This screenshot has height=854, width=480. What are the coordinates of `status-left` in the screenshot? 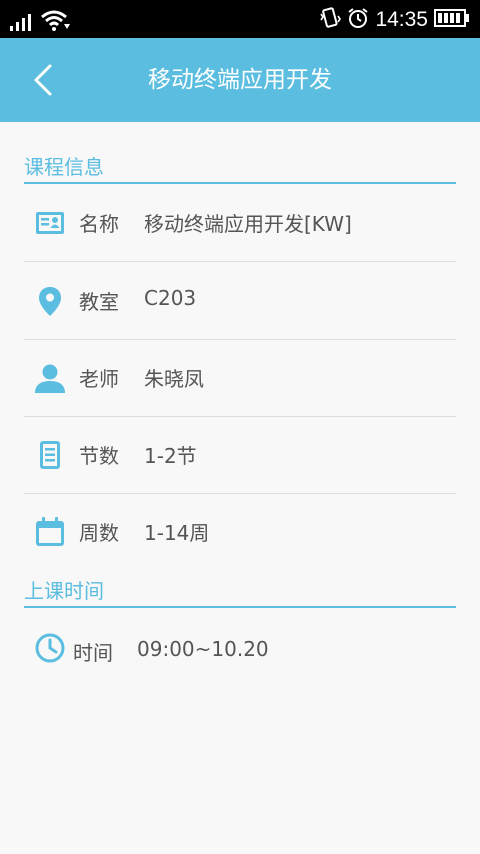 It's located at (40, 22).